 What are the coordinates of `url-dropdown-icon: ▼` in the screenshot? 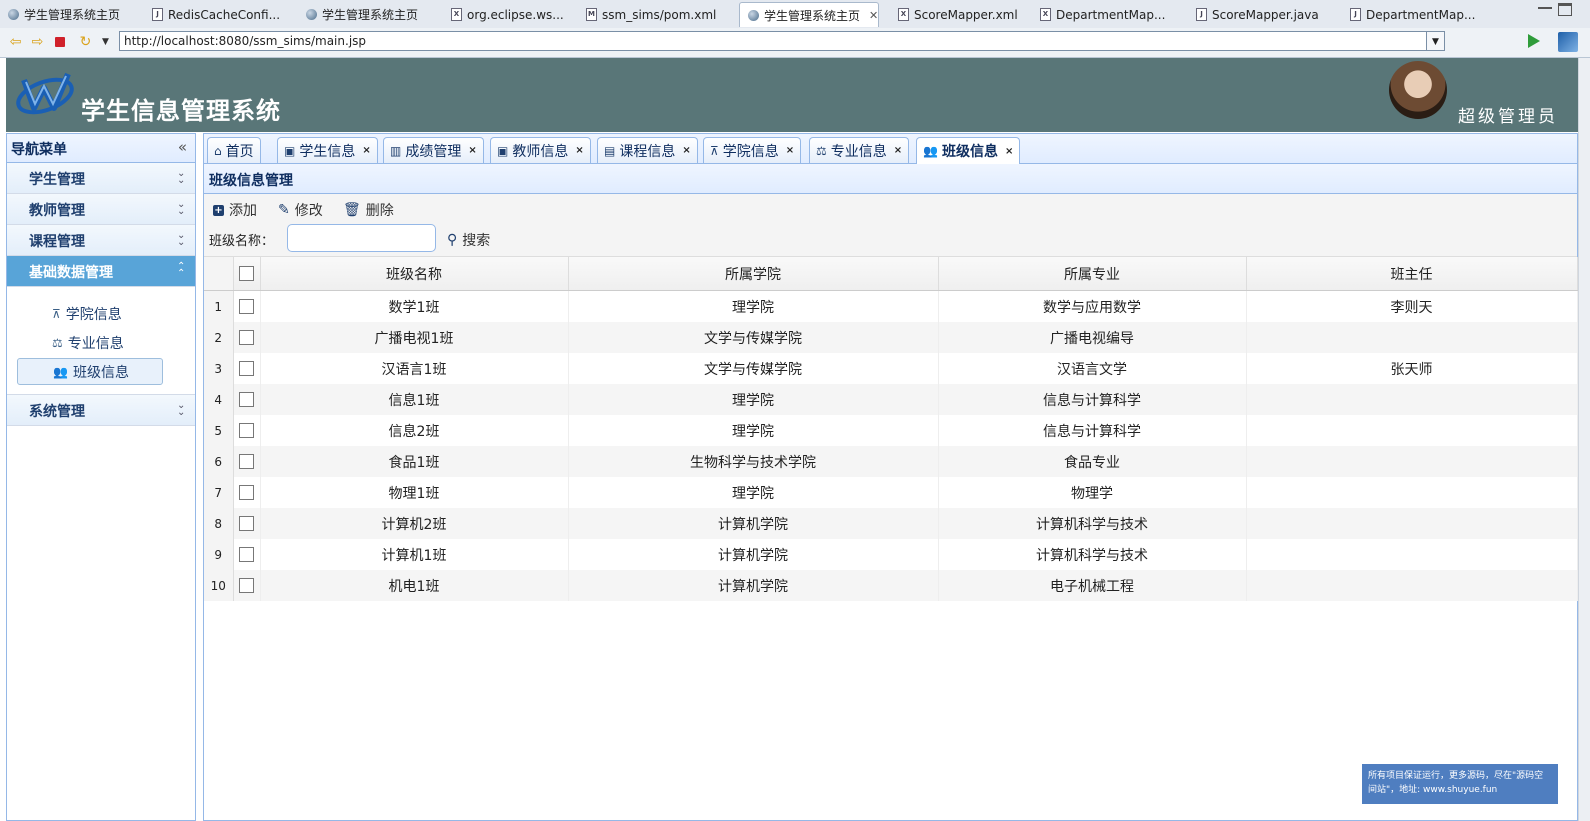 It's located at (1436, 41).